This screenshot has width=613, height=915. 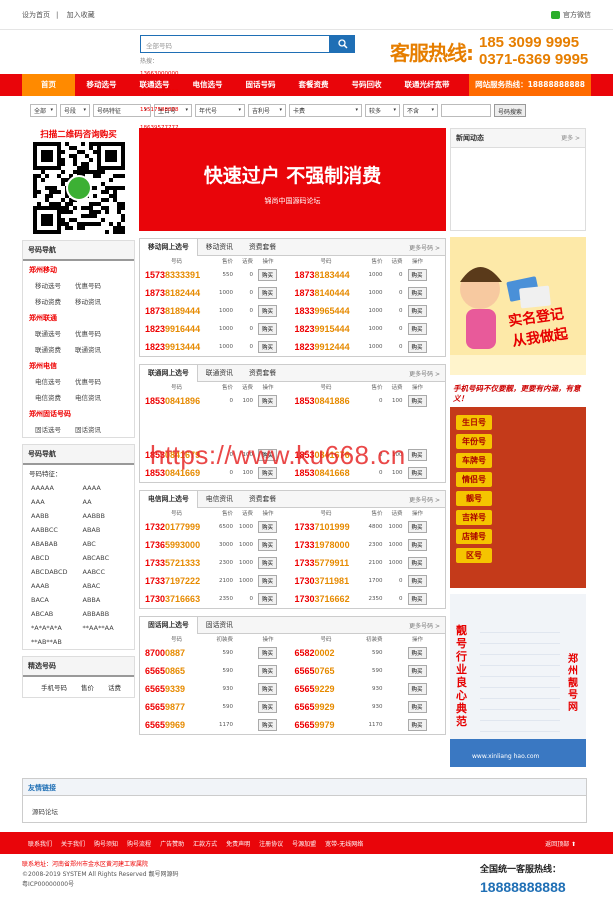 I want to click on nav-link: 移动选号, so click(x=55, y=285).